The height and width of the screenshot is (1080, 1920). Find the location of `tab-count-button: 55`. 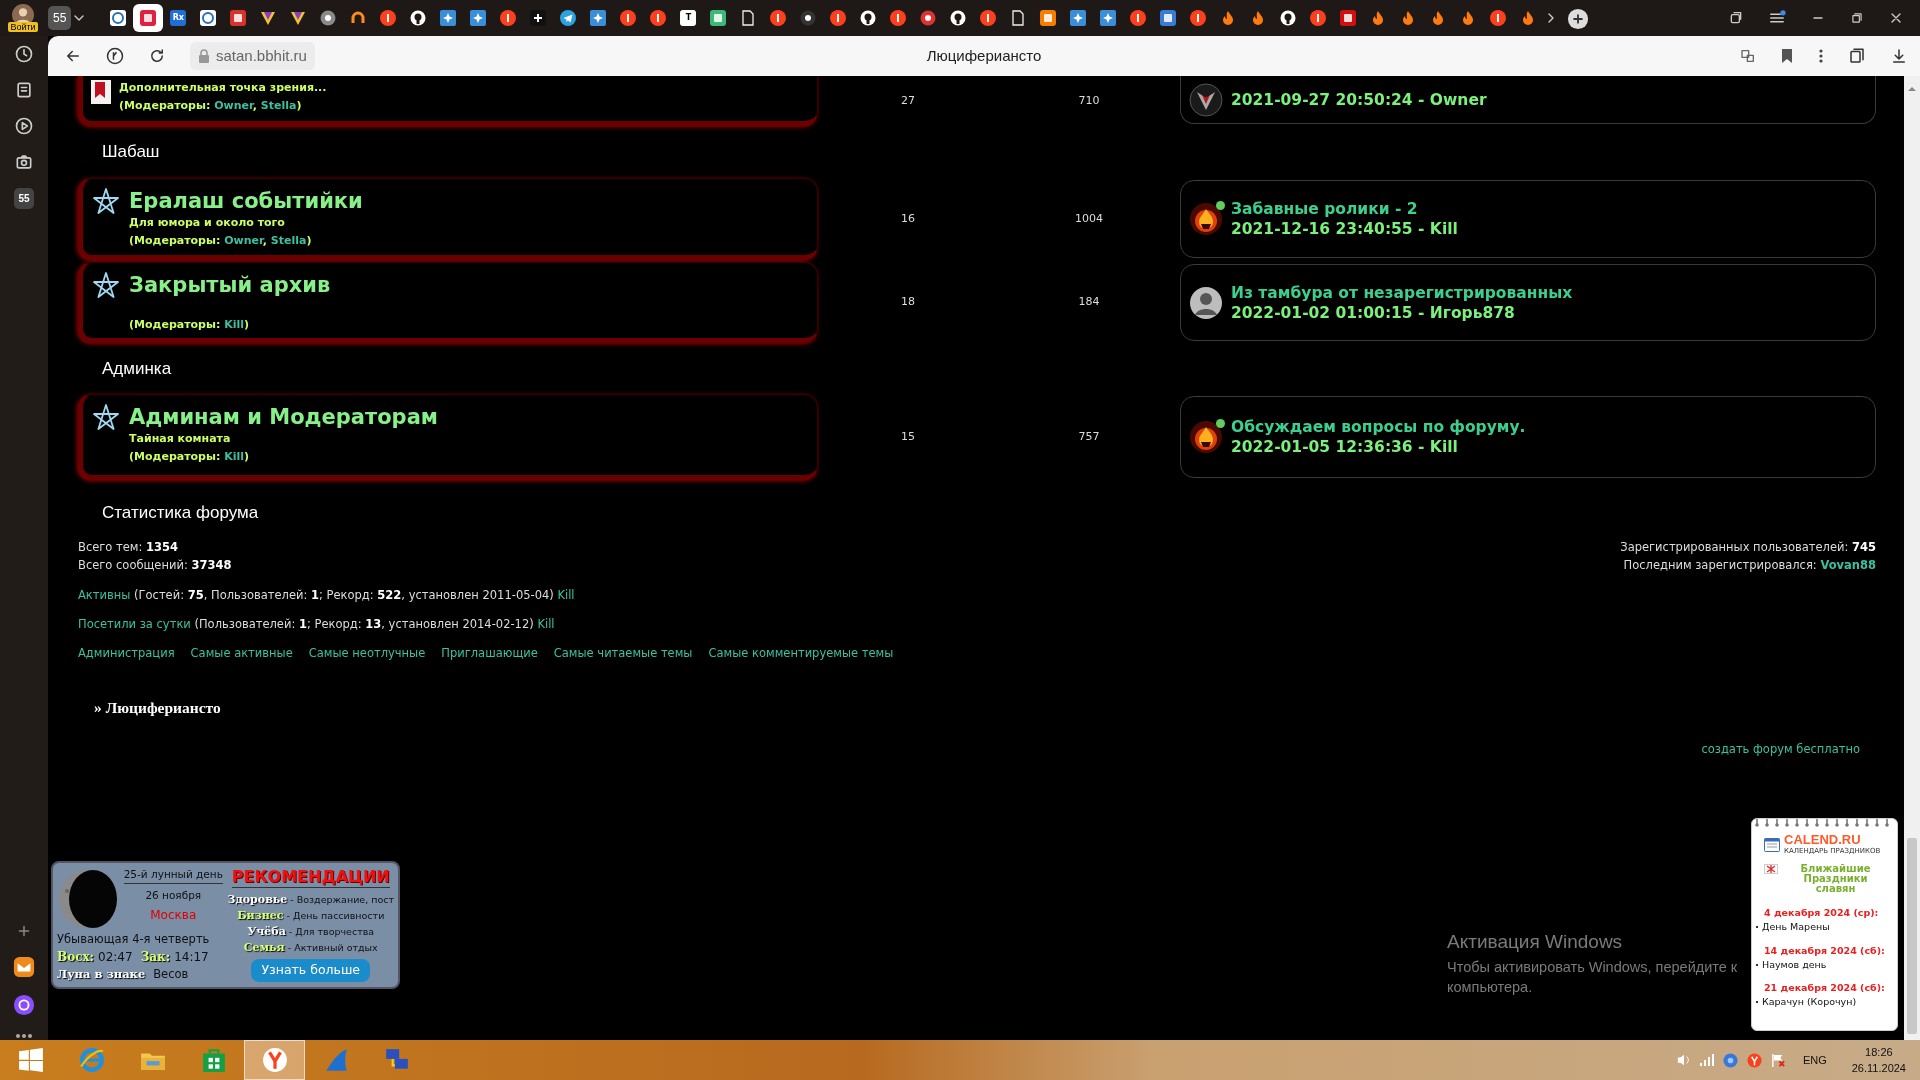

tab-count-button: 55 is located at coordinates (60, 18).